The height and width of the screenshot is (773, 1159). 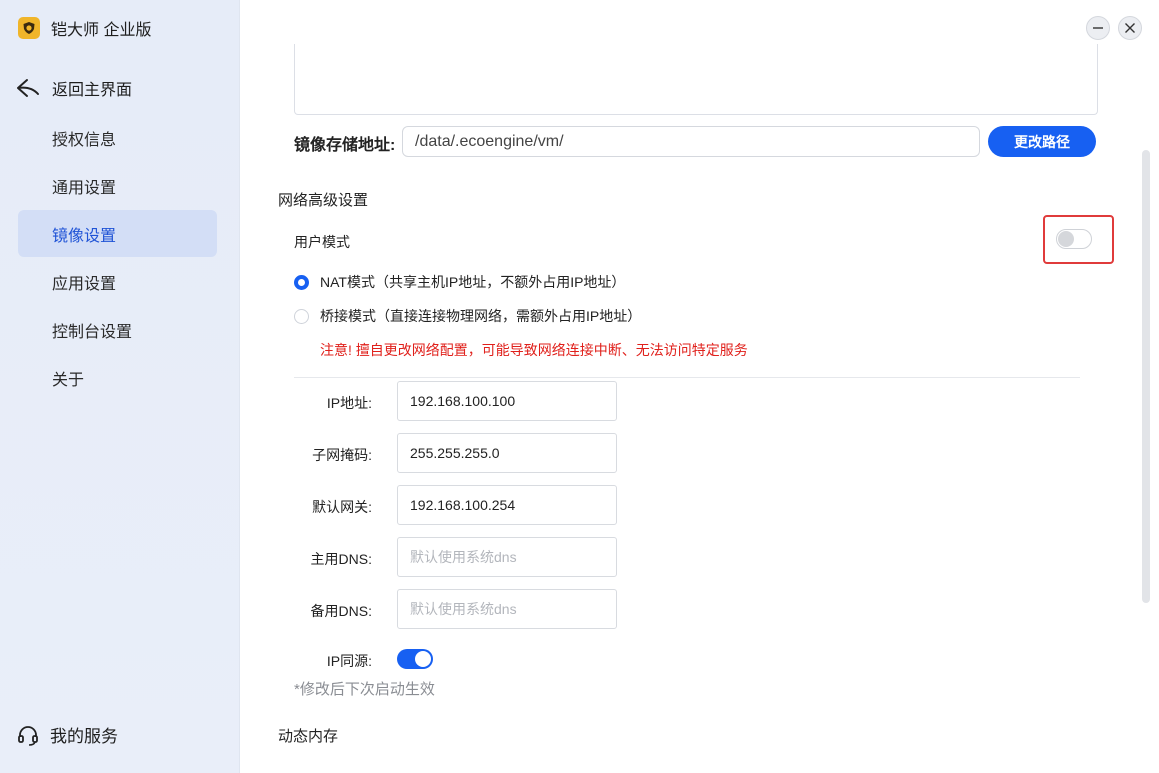 I want to click on headset-icon, so click(x=28, y=735).